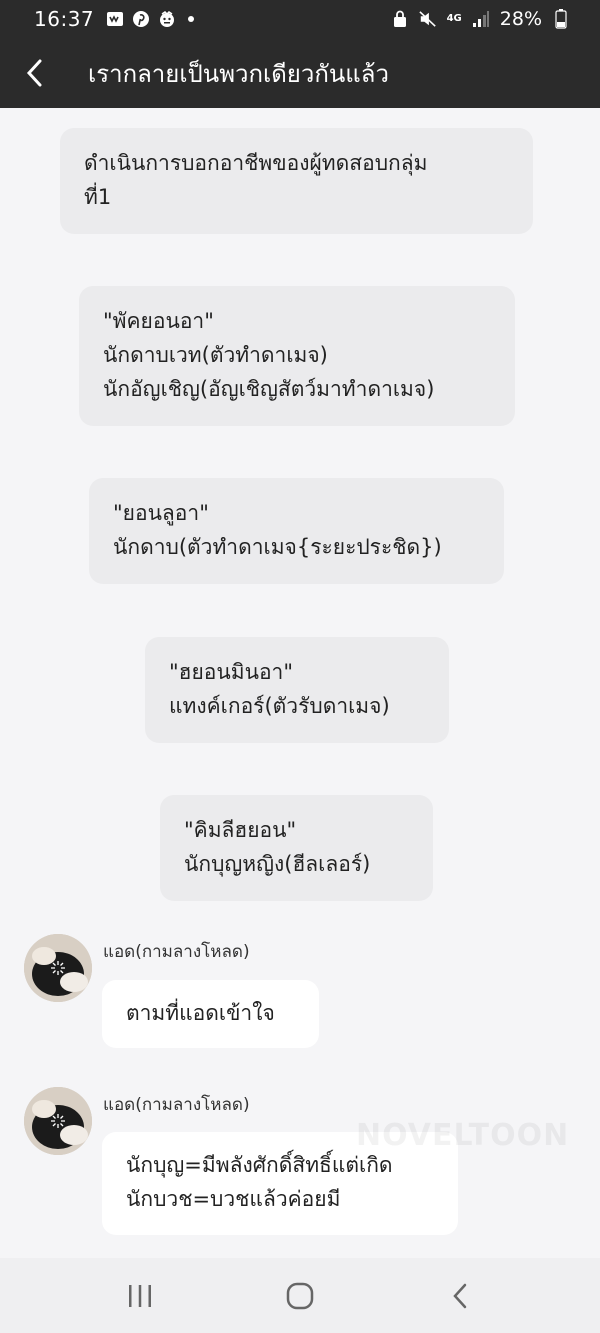 The image size is (600, 1333). I want to click on notification-icons, so click(150, 19).